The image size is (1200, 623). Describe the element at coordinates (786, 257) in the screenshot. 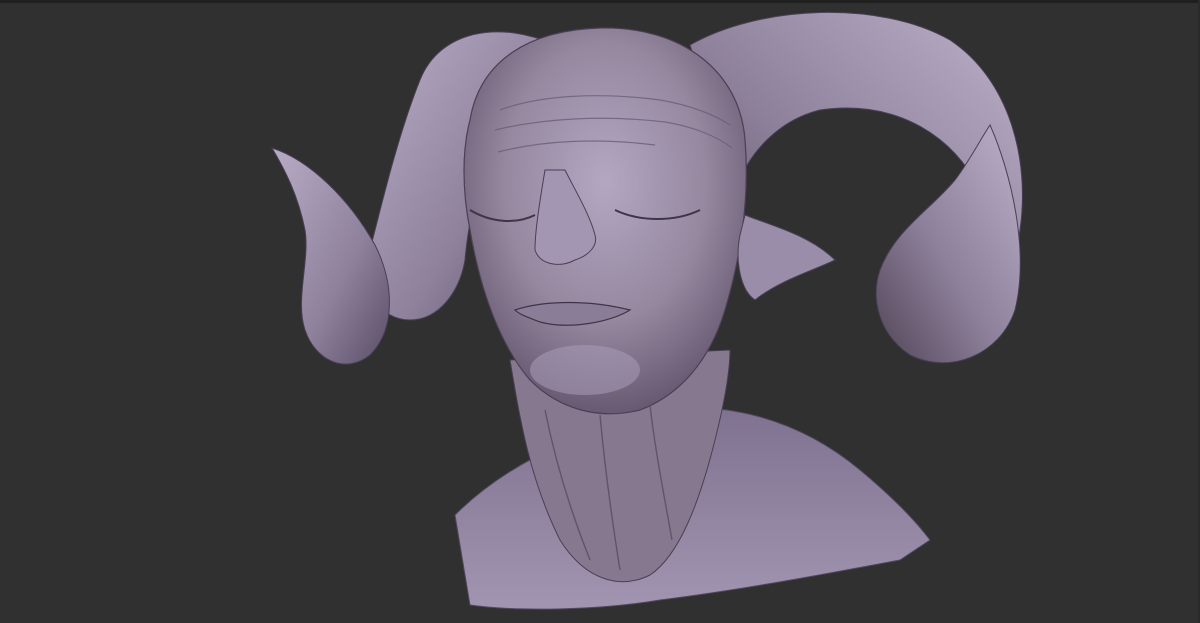

I see `right-ear` at that location.